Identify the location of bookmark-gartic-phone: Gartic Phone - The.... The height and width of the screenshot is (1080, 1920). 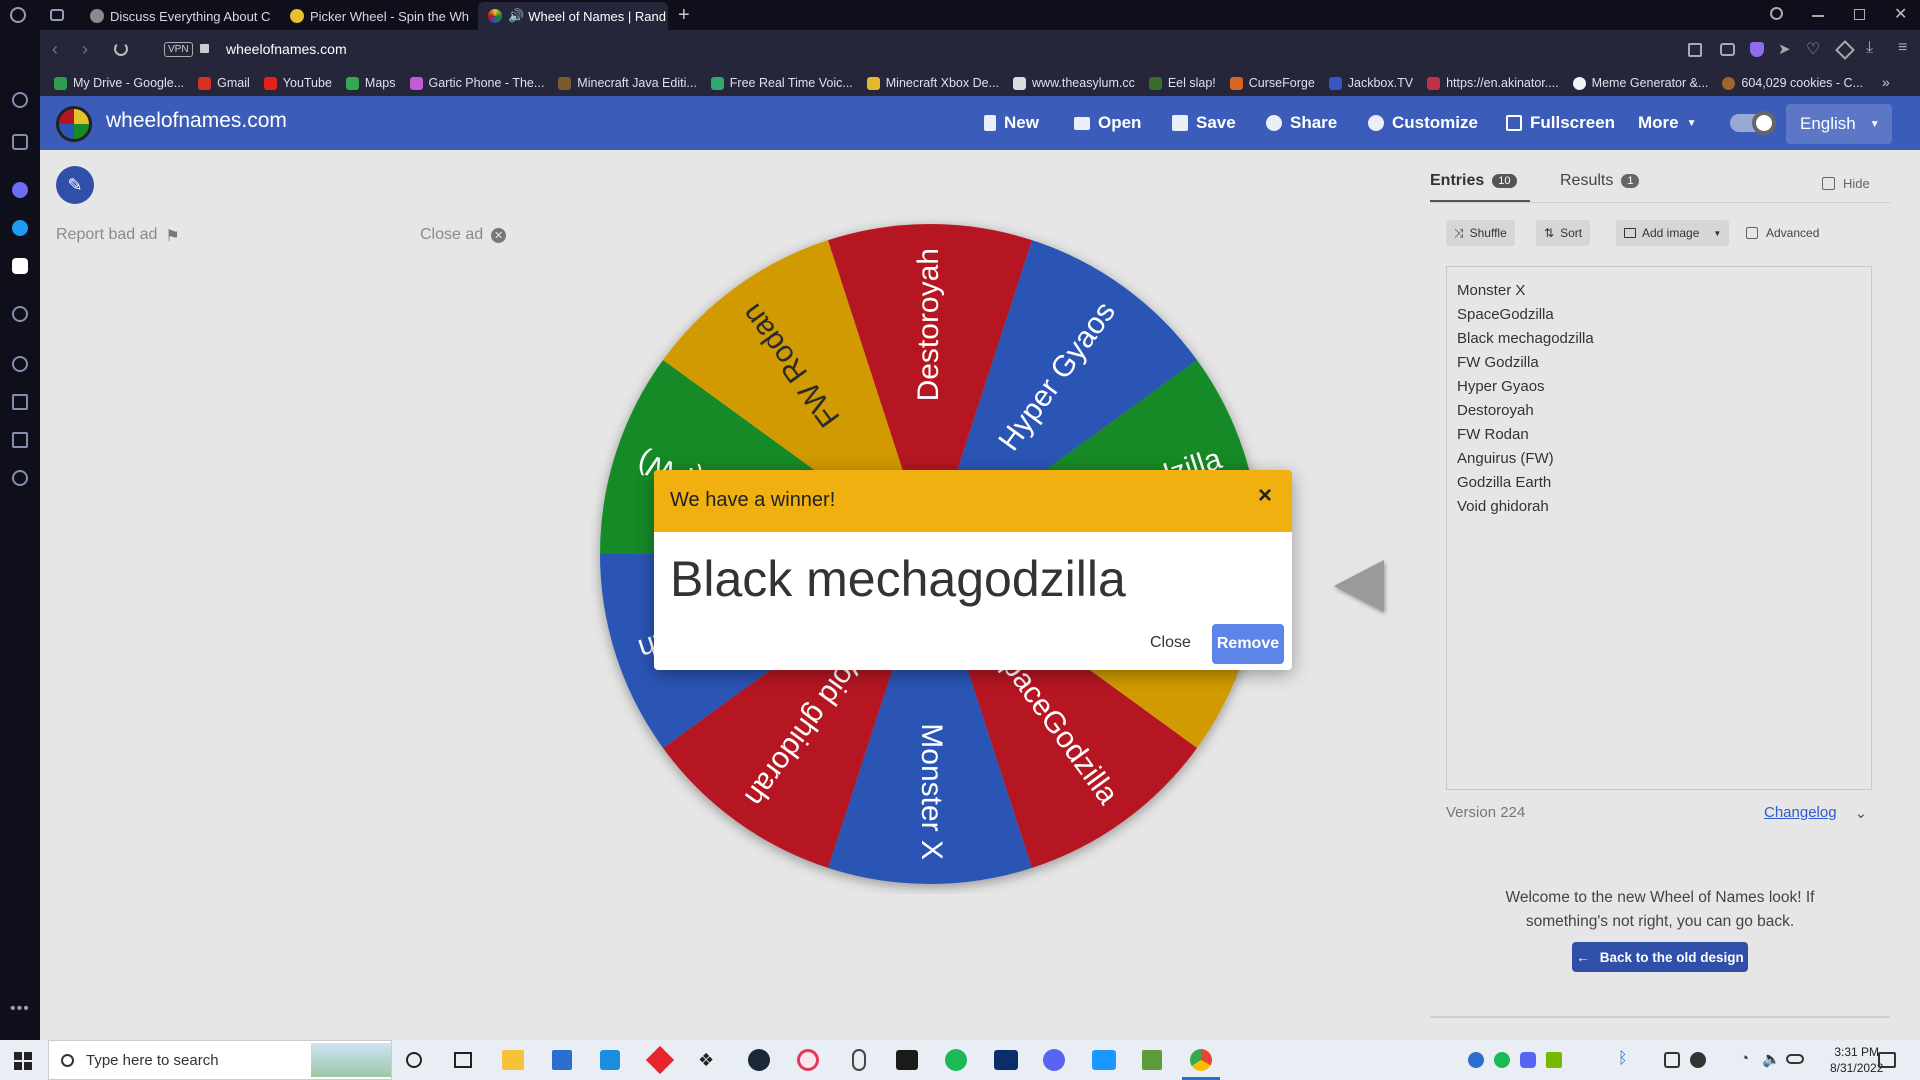
(476, 83).